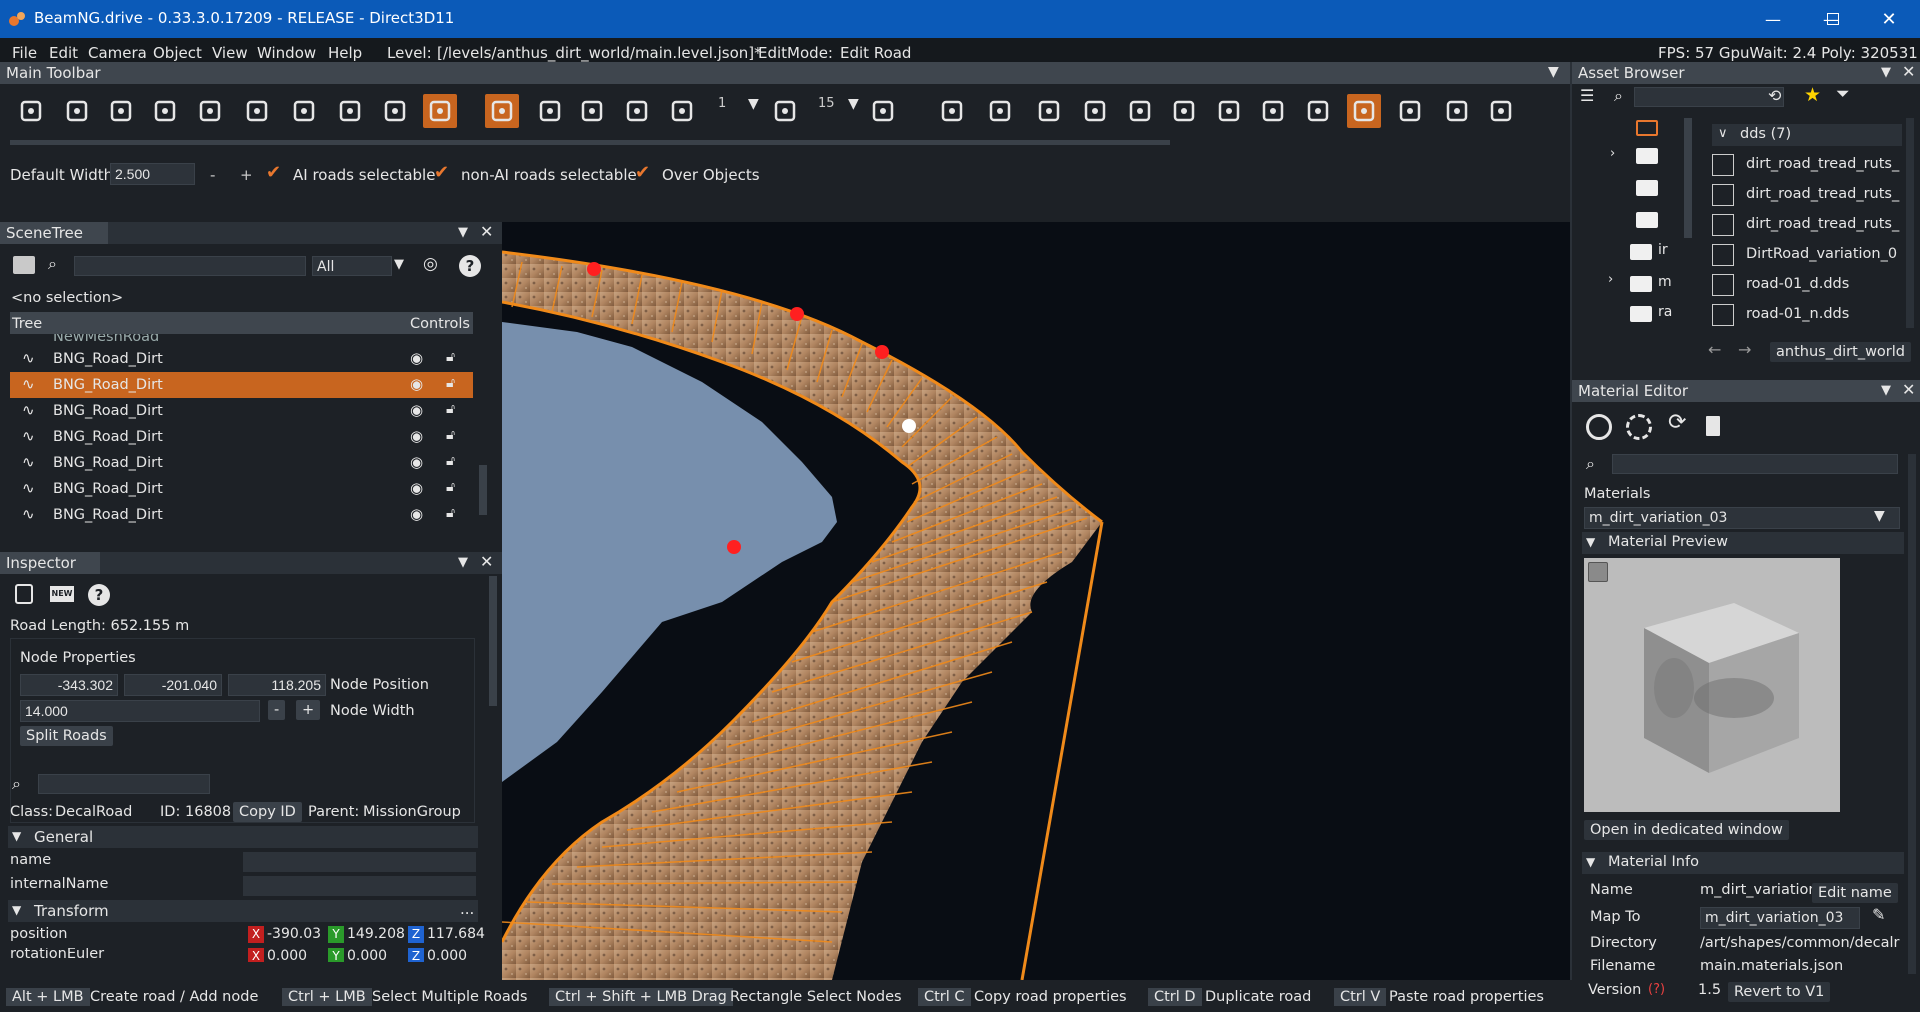  What do you see at coordinates (1229, 111) in the screenshot?
I see `layers-icon` at bounding box center [1229, 111].